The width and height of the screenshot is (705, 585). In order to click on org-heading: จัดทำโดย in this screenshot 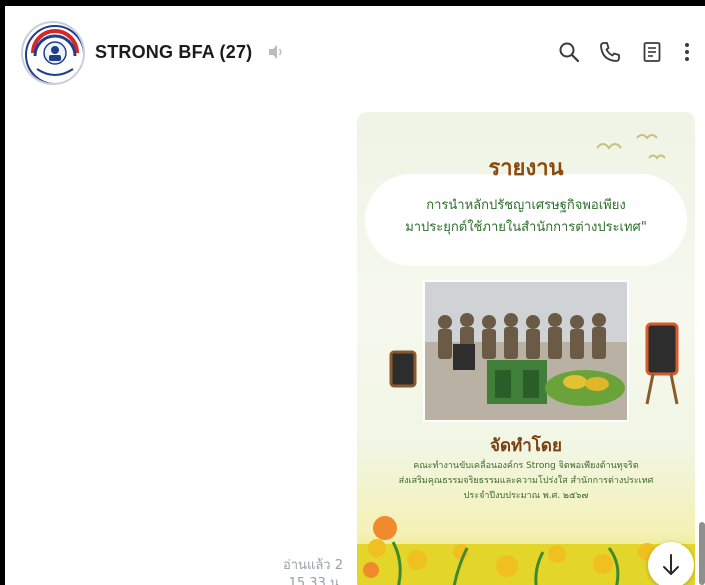, I will do `click(526, 446)`.